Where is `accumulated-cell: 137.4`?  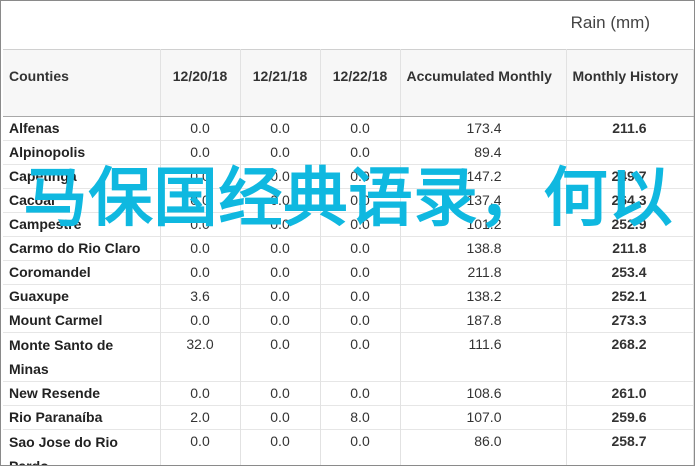 accumulated-cell: 137.4 is located at coordinates (483, 200).